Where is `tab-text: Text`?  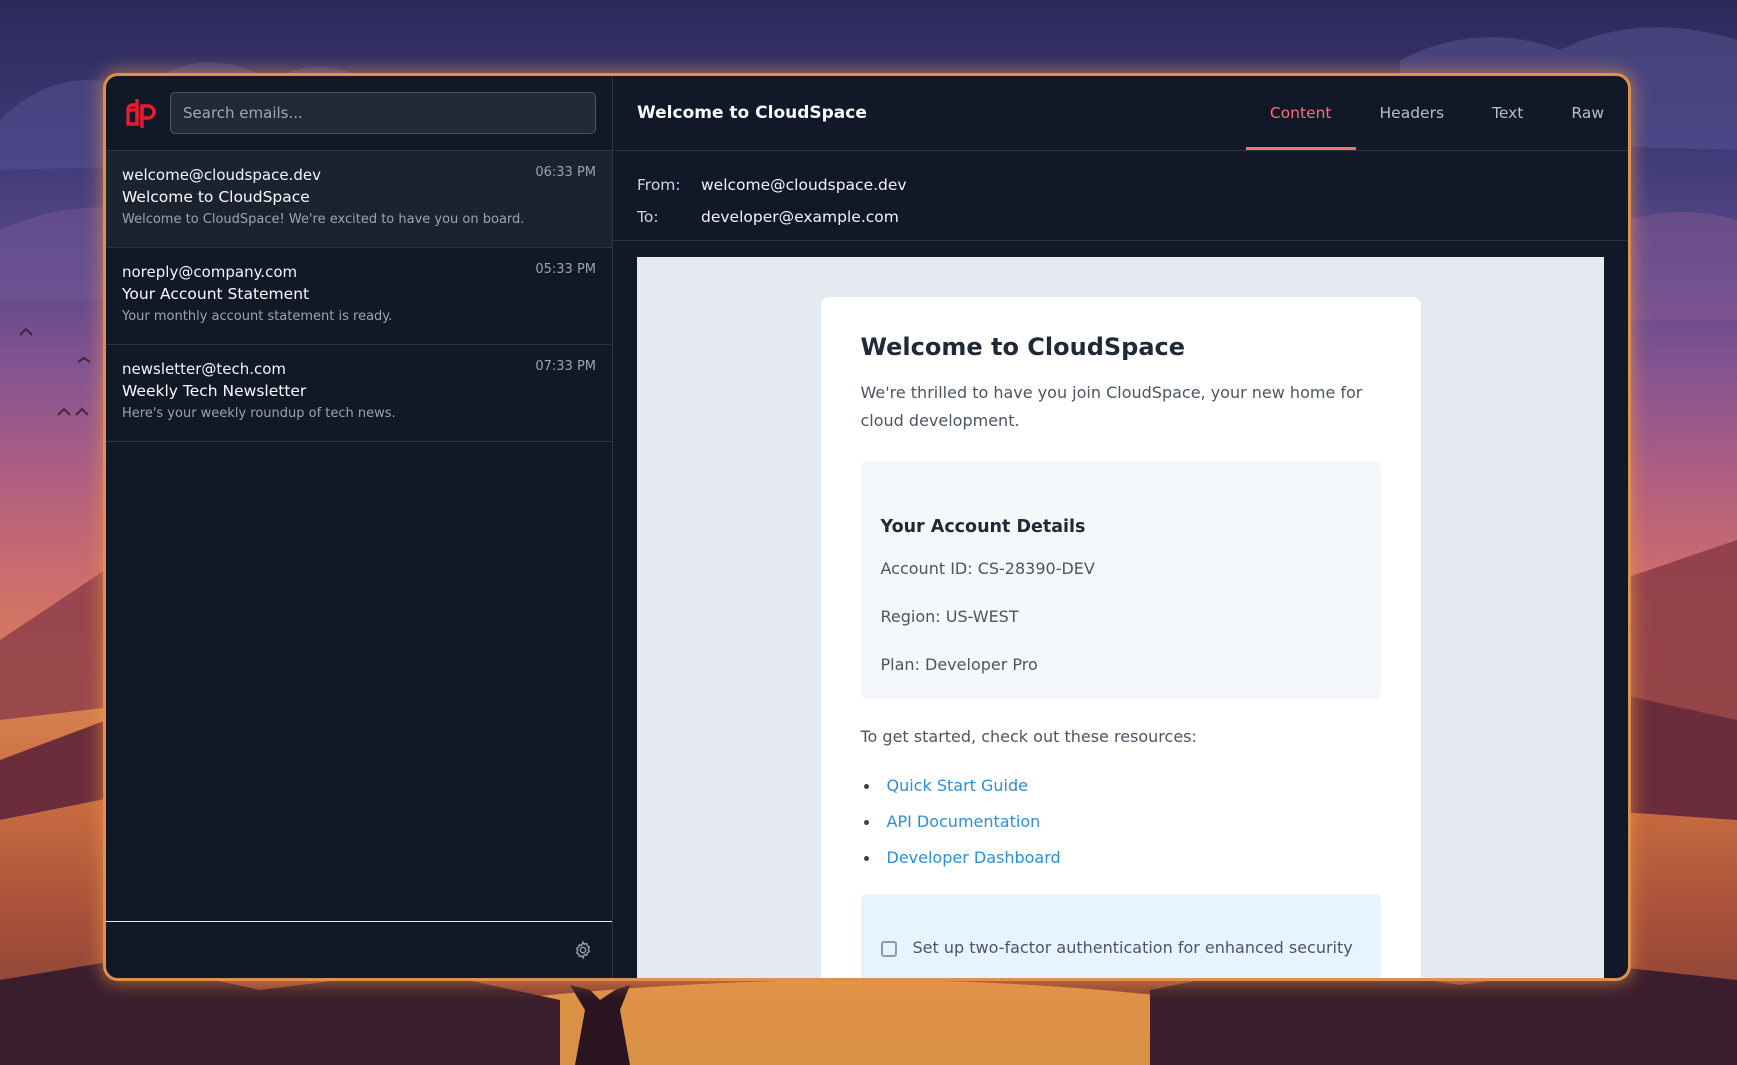 tab-text: Text is located at coordinates (1507, 113).